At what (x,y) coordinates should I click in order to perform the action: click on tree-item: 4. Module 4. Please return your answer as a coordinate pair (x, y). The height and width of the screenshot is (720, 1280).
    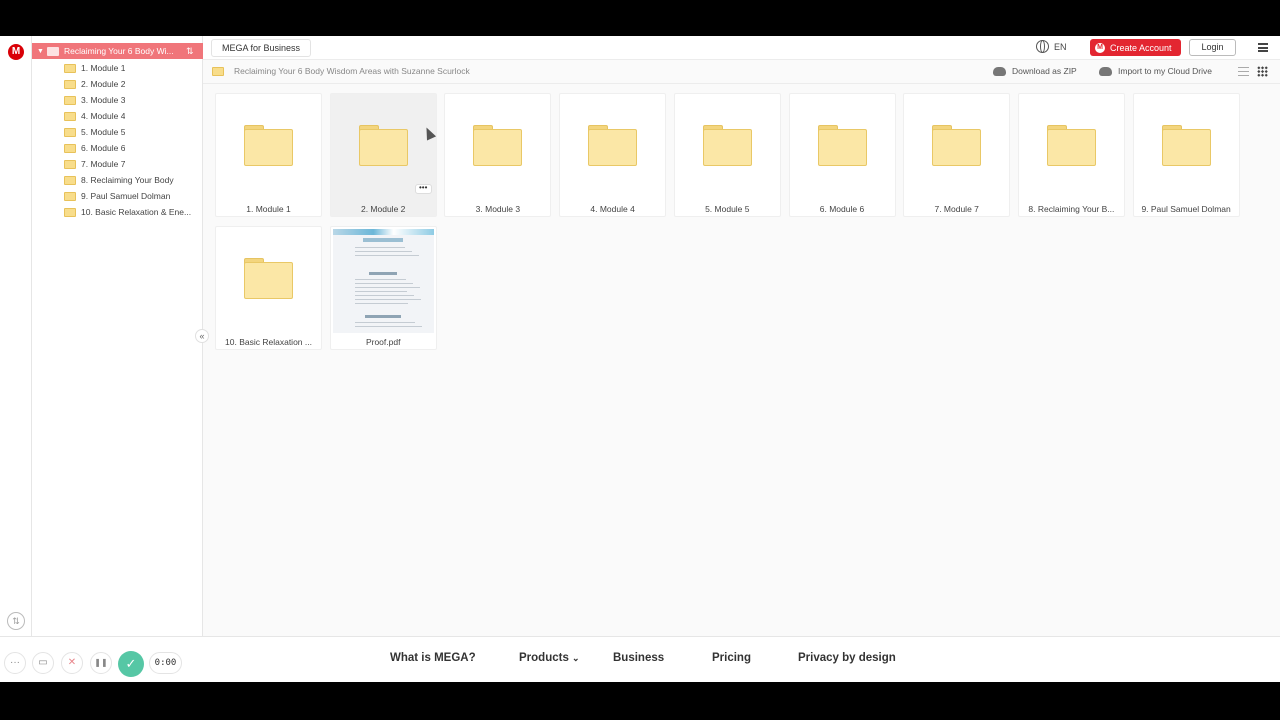
    Looking at the image, I should click on (133, 116).